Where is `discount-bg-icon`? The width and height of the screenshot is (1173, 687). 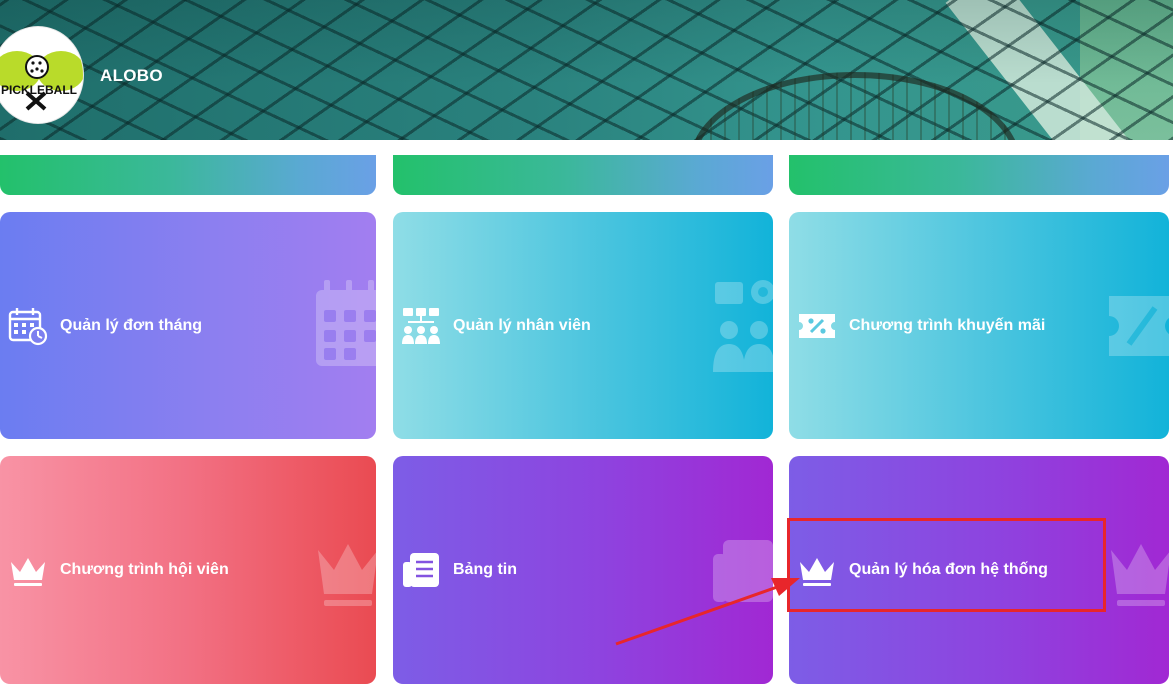 discount-bg-icon is located at coordinates (1139, 325).